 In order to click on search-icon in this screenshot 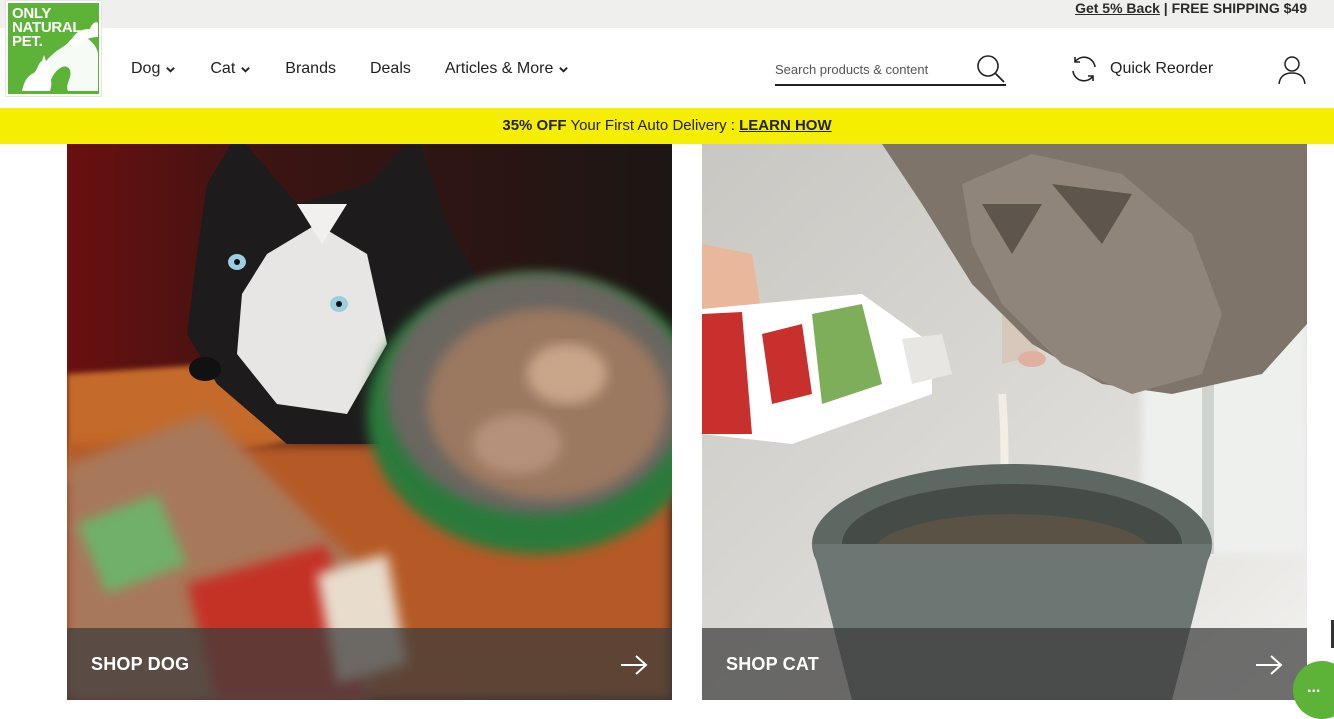, I will do `click(991, 69)`.